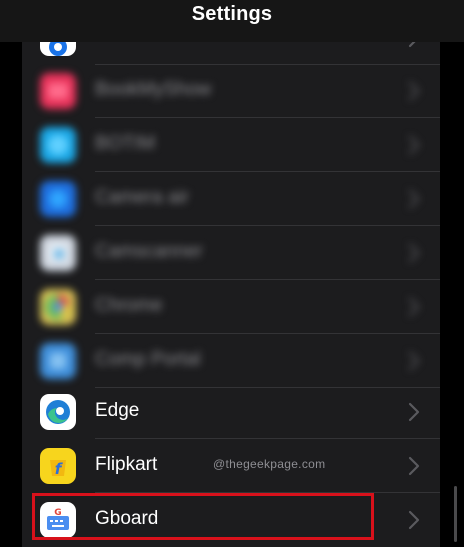  I want to click on comp-portal-icon, so click(58, 361).